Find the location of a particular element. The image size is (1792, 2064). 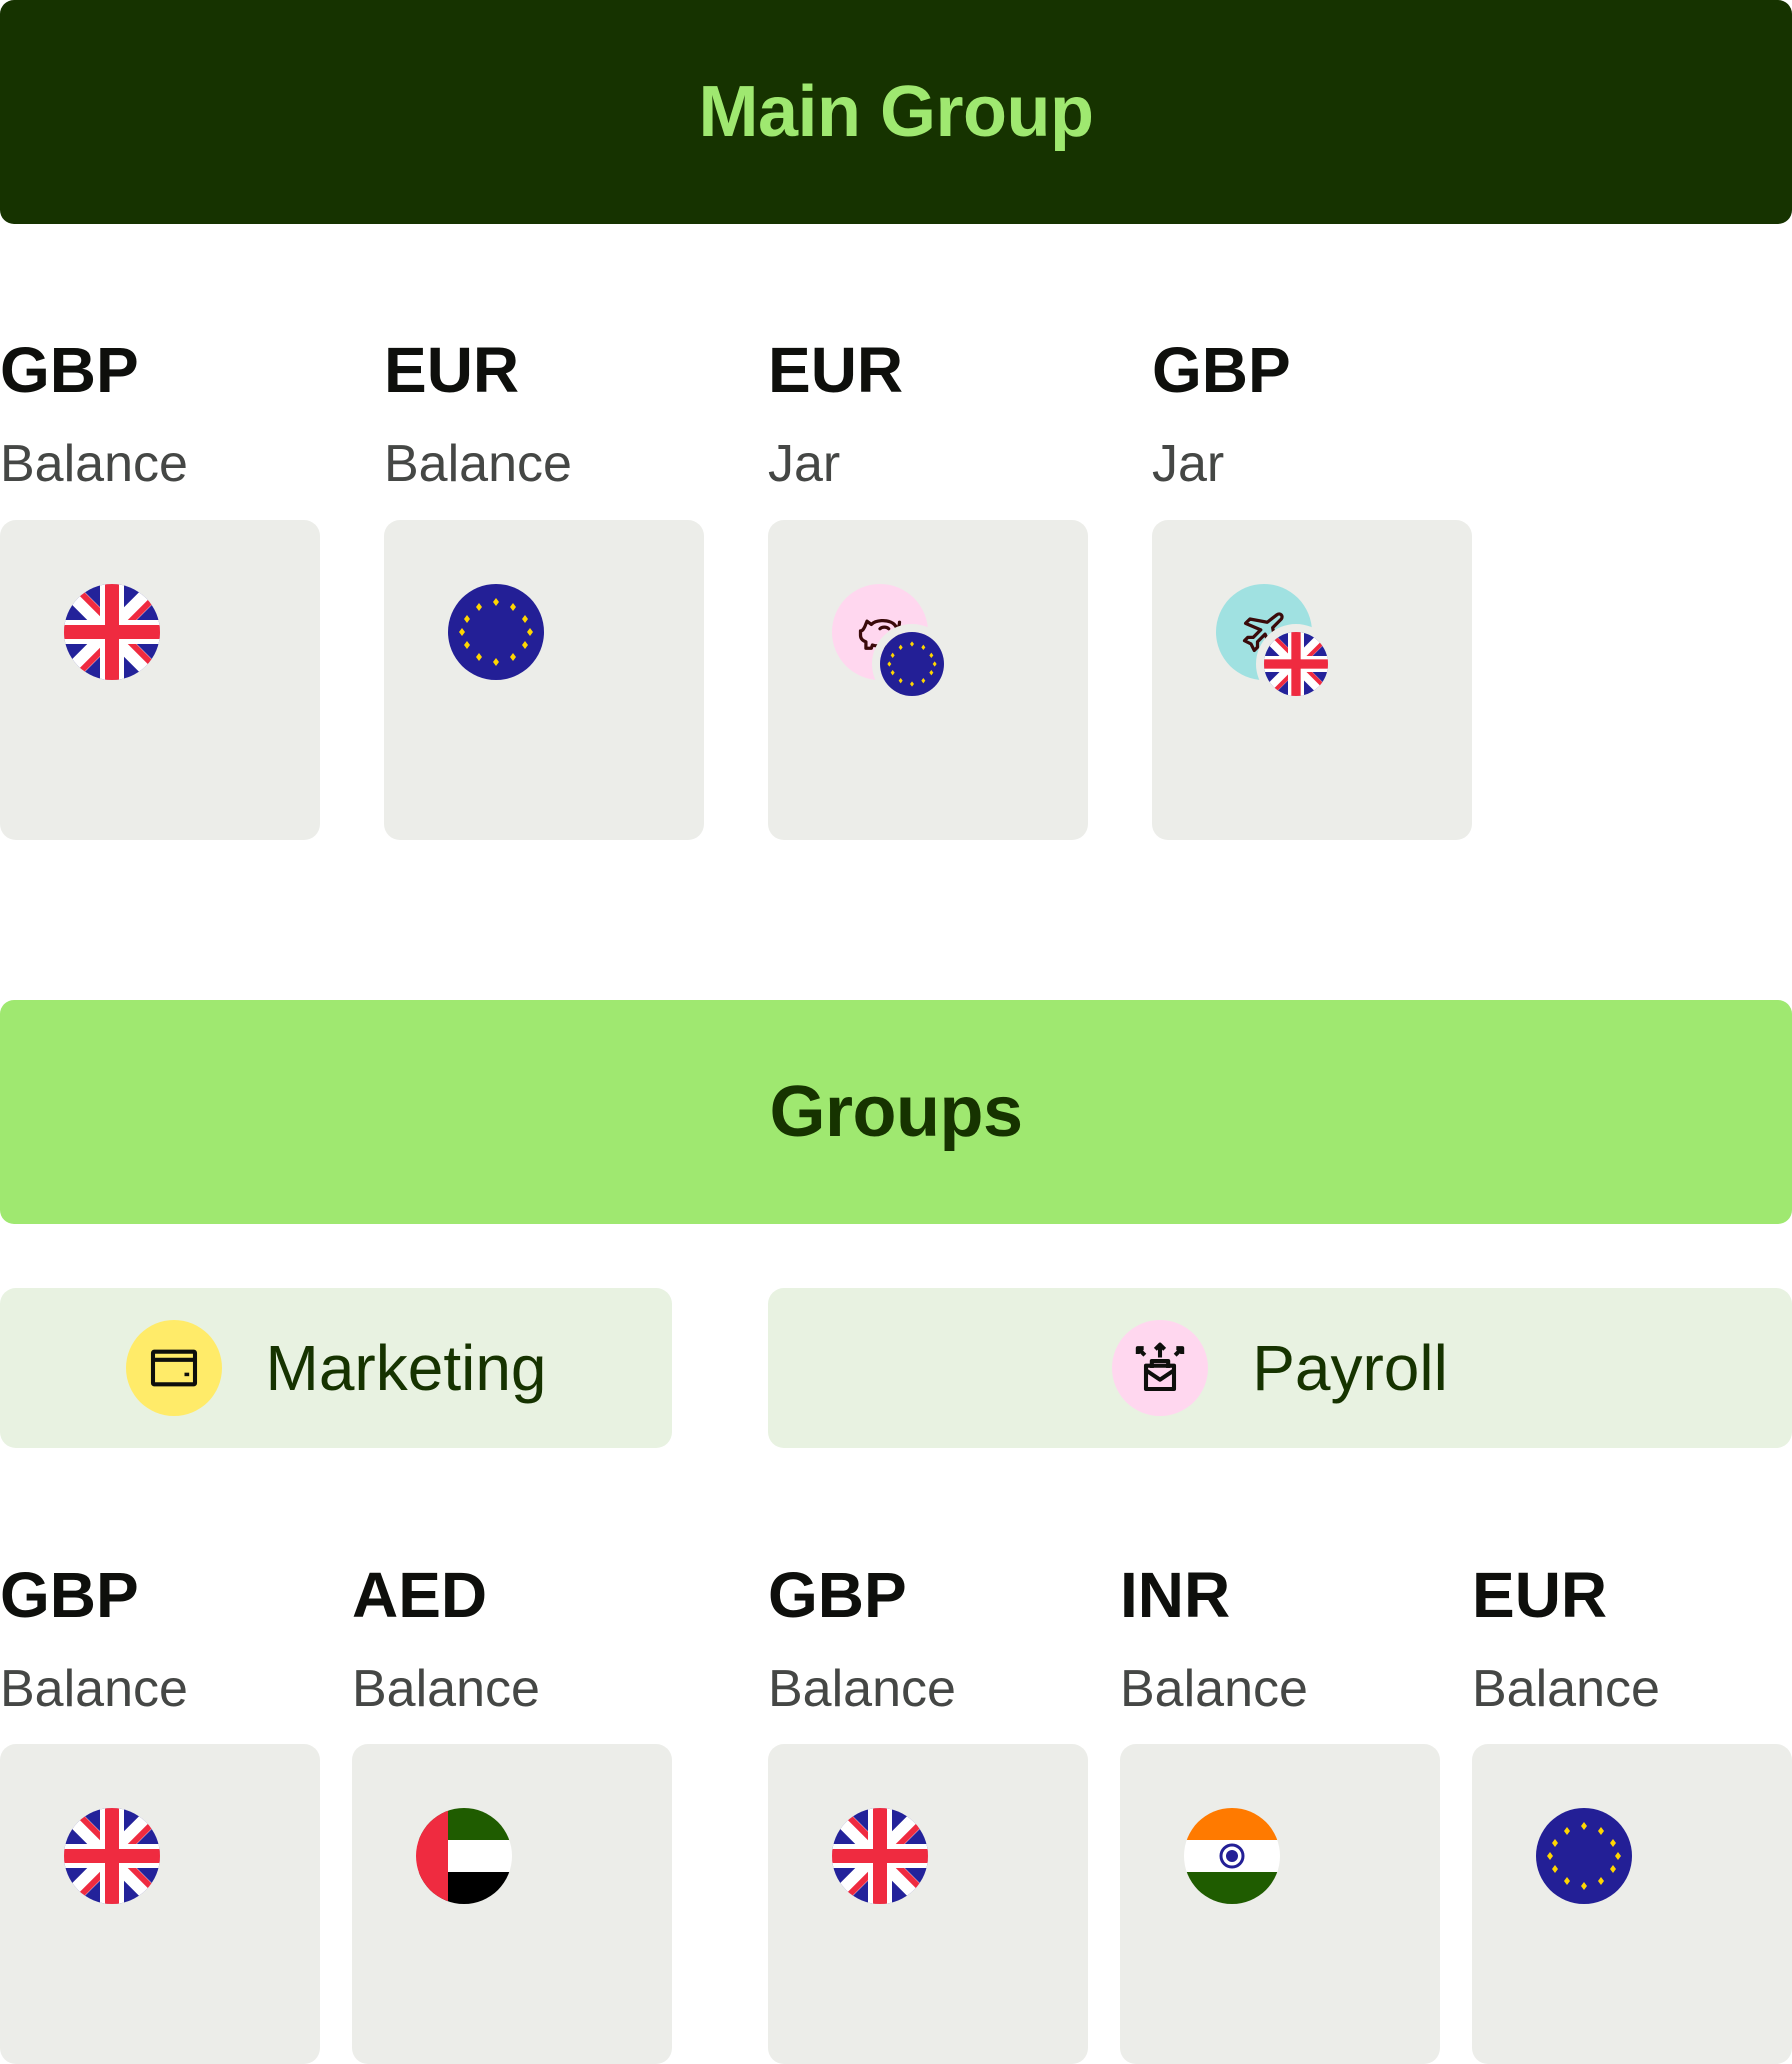

account-currency: AED is located at coordinates (420, 1595).